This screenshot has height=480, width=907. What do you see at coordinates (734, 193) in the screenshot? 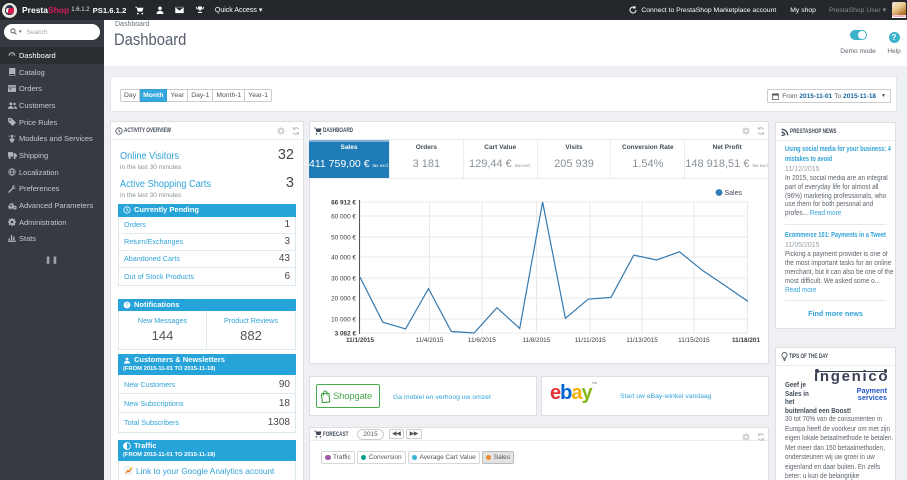
I see `svg-text: Sales` at bounding box center [734, 193].